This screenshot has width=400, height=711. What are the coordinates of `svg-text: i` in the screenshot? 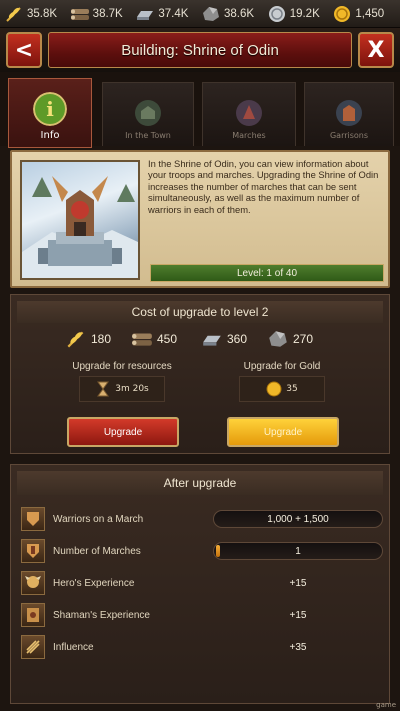 It's located at (50, 109).